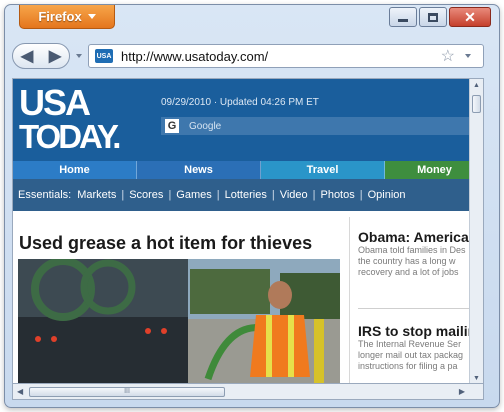 This screenshot has width=504, height=412. Describe the element at coordinates (408, 366) in the screenshot. I see `sidebar-story-2-line: instructions for filing a pa` at that location.